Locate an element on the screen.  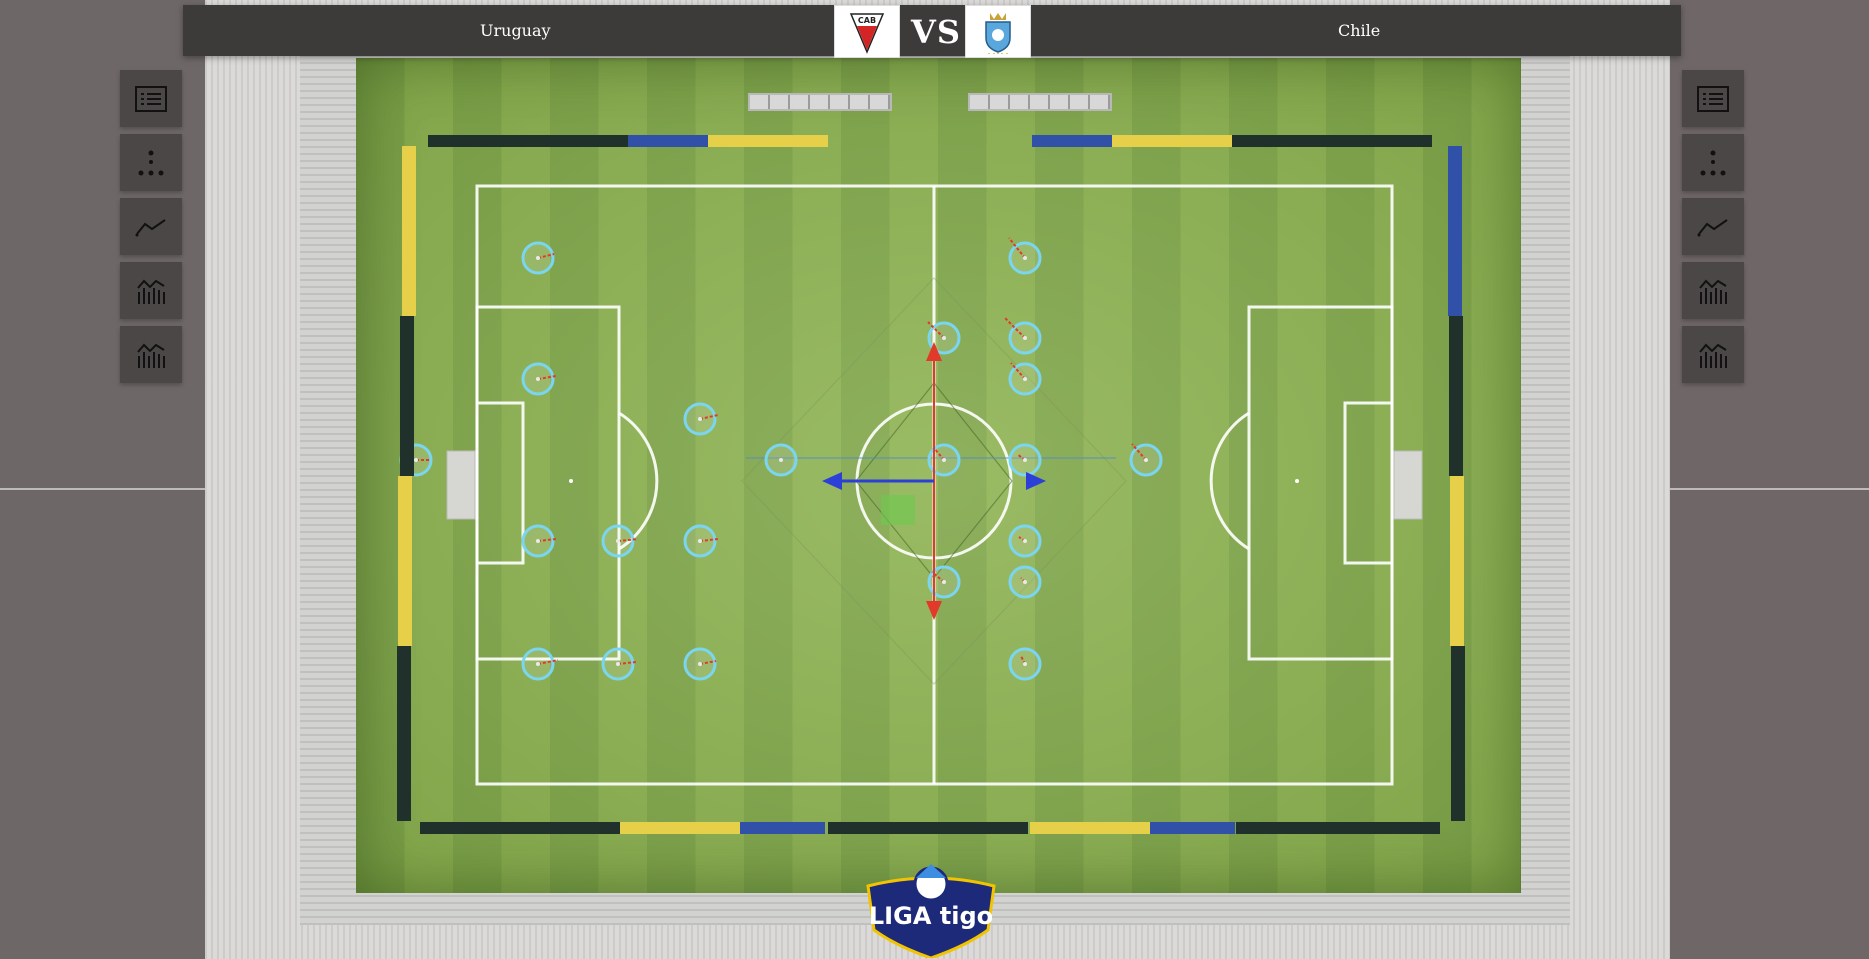
home-team-crest: CAB is located at coordinates (867, 31).